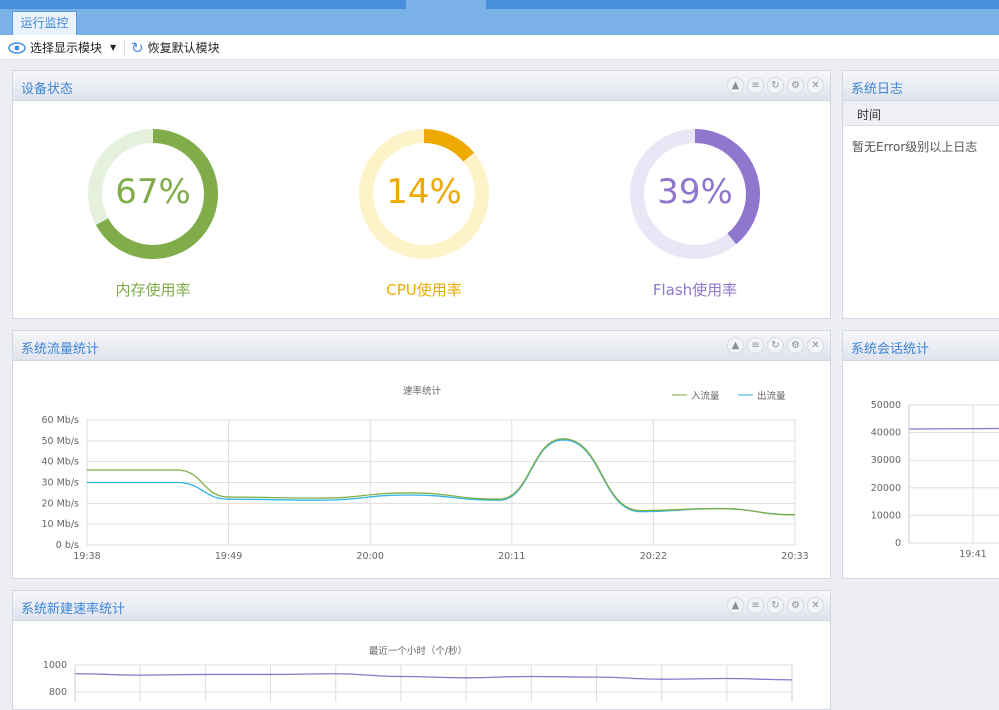  What do you see at coordinates (86, 556) in the screenshot?
I see `x-tick-label: 19:38` at bounding box center [86, 556].